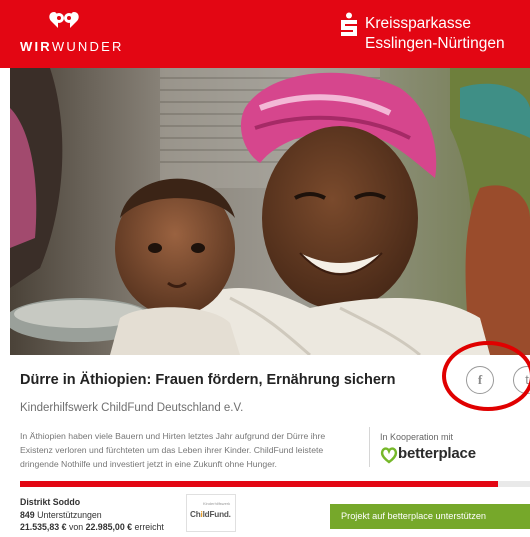  What do you see at coordinates (417, 437) in the screenshot?
I see `cooperation-label: In Kooperation mit` at bounding box center [417, 437].